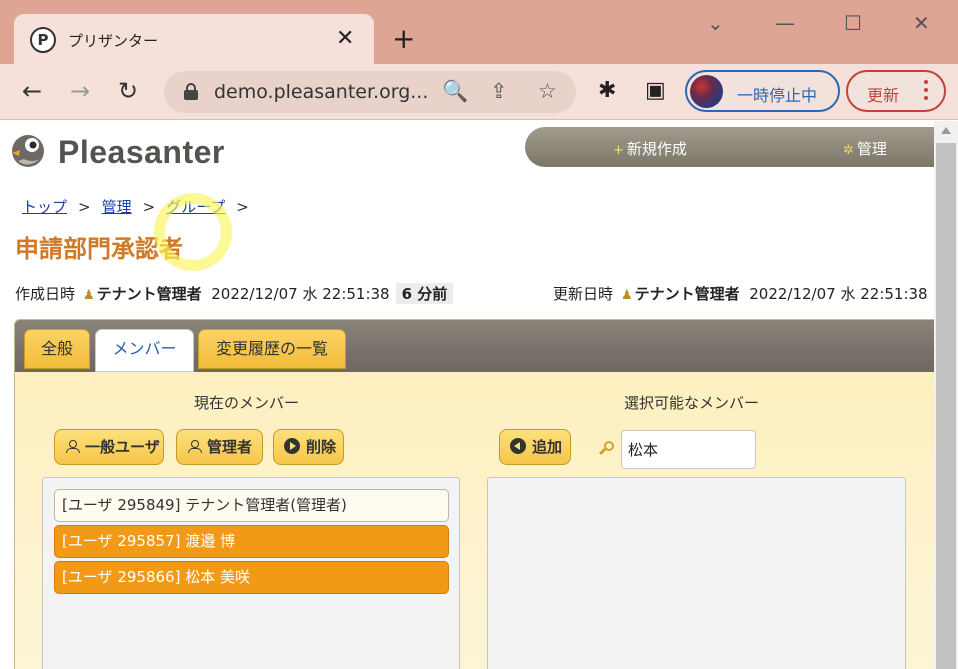 Image resolution: width=958 pixels, height=669 pixels. I want to click on list-item: [ユーザ 295866] 松本 美咲, so click(251, 577).